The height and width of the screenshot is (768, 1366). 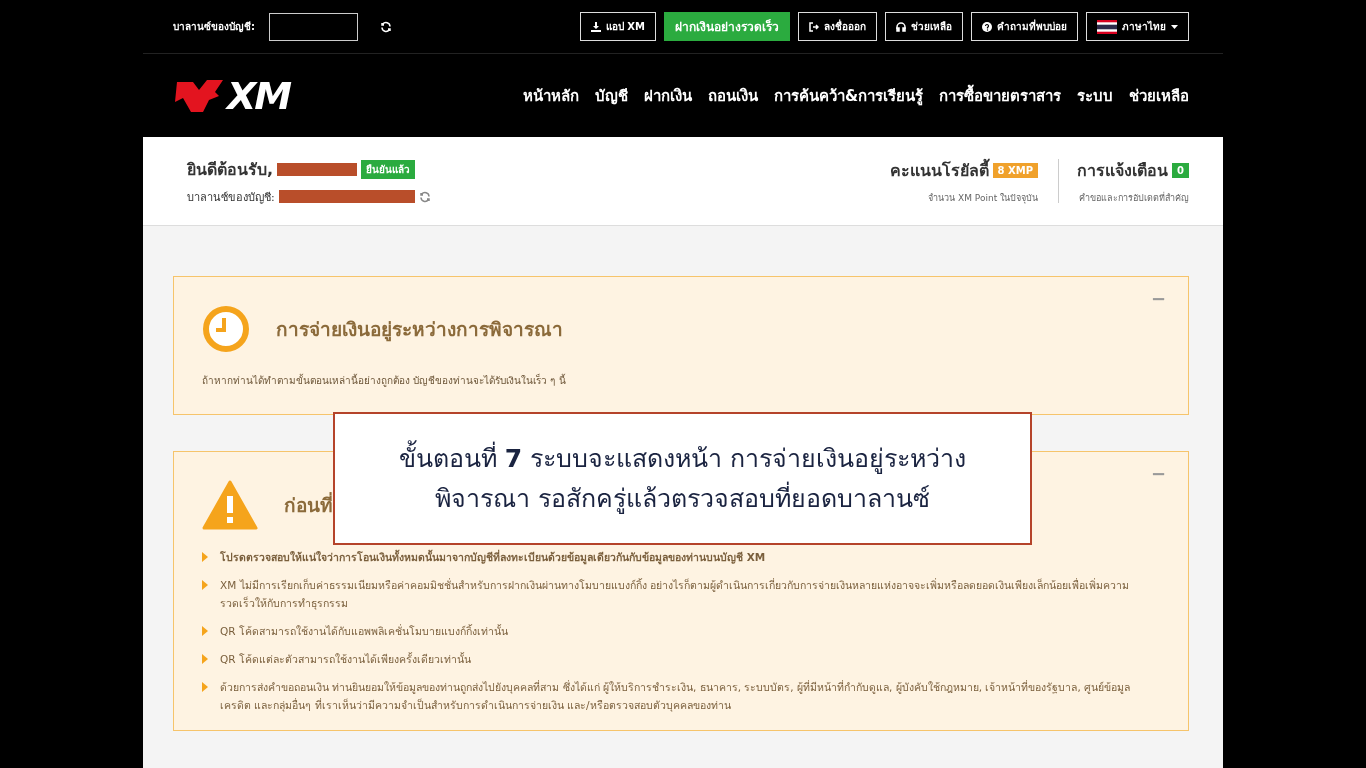 I want to click on bullet-text: QR โค้ดแต่ละตัวสามารถใช้งานได้เพียงครั้งเดียวเท่านั้น, so click(x=345, y=659).